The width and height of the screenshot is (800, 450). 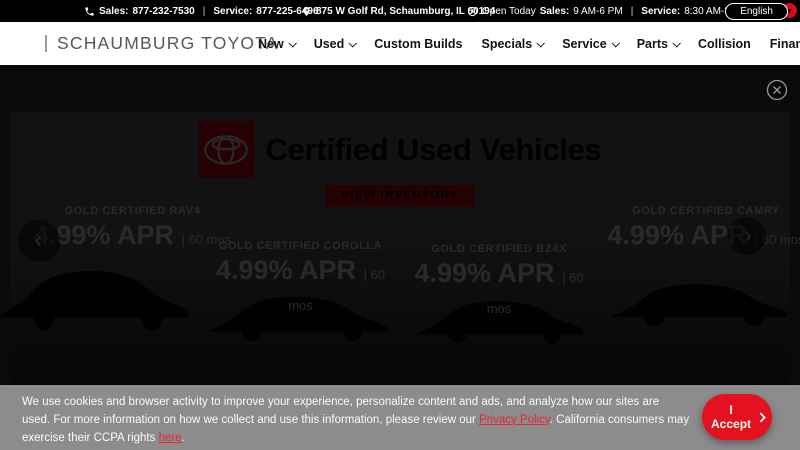 What do you see at coordinates (554, 11) in the screenshot?
I see `hours-sales-label: Sales:` at bounding box center [554, 11].